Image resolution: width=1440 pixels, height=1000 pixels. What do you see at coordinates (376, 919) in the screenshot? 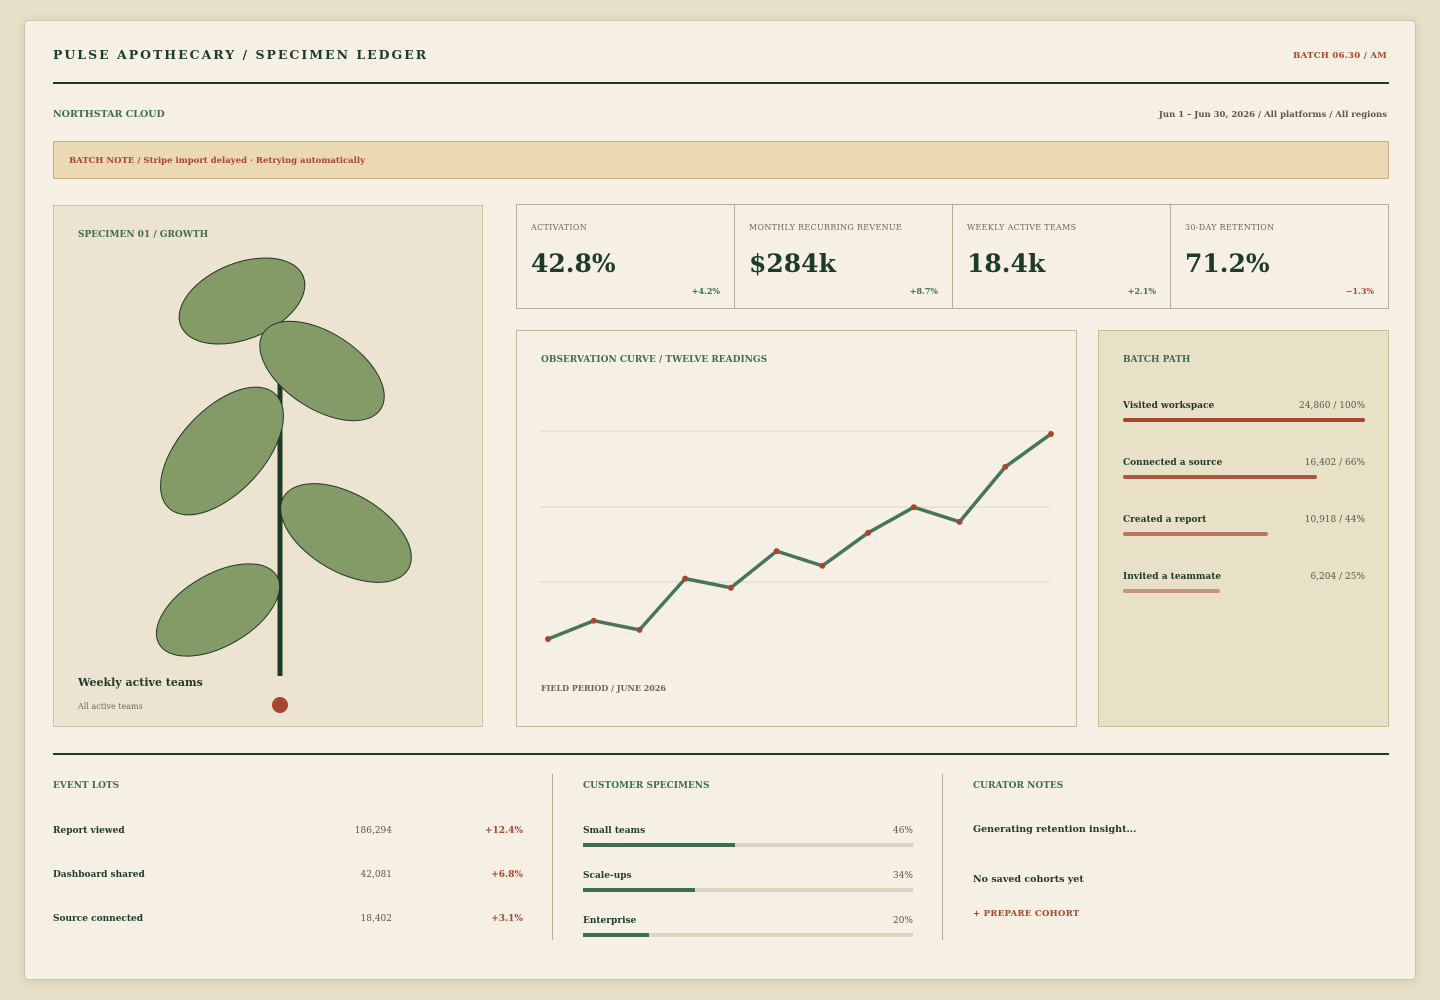
I see `event-count: 18,402` at bounding box center [376, 919].